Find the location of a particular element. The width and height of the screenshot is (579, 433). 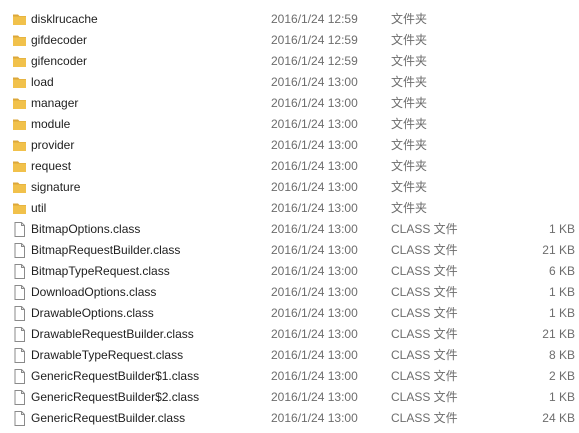

item-size: 2 KB is located at coordinates (561, 376).